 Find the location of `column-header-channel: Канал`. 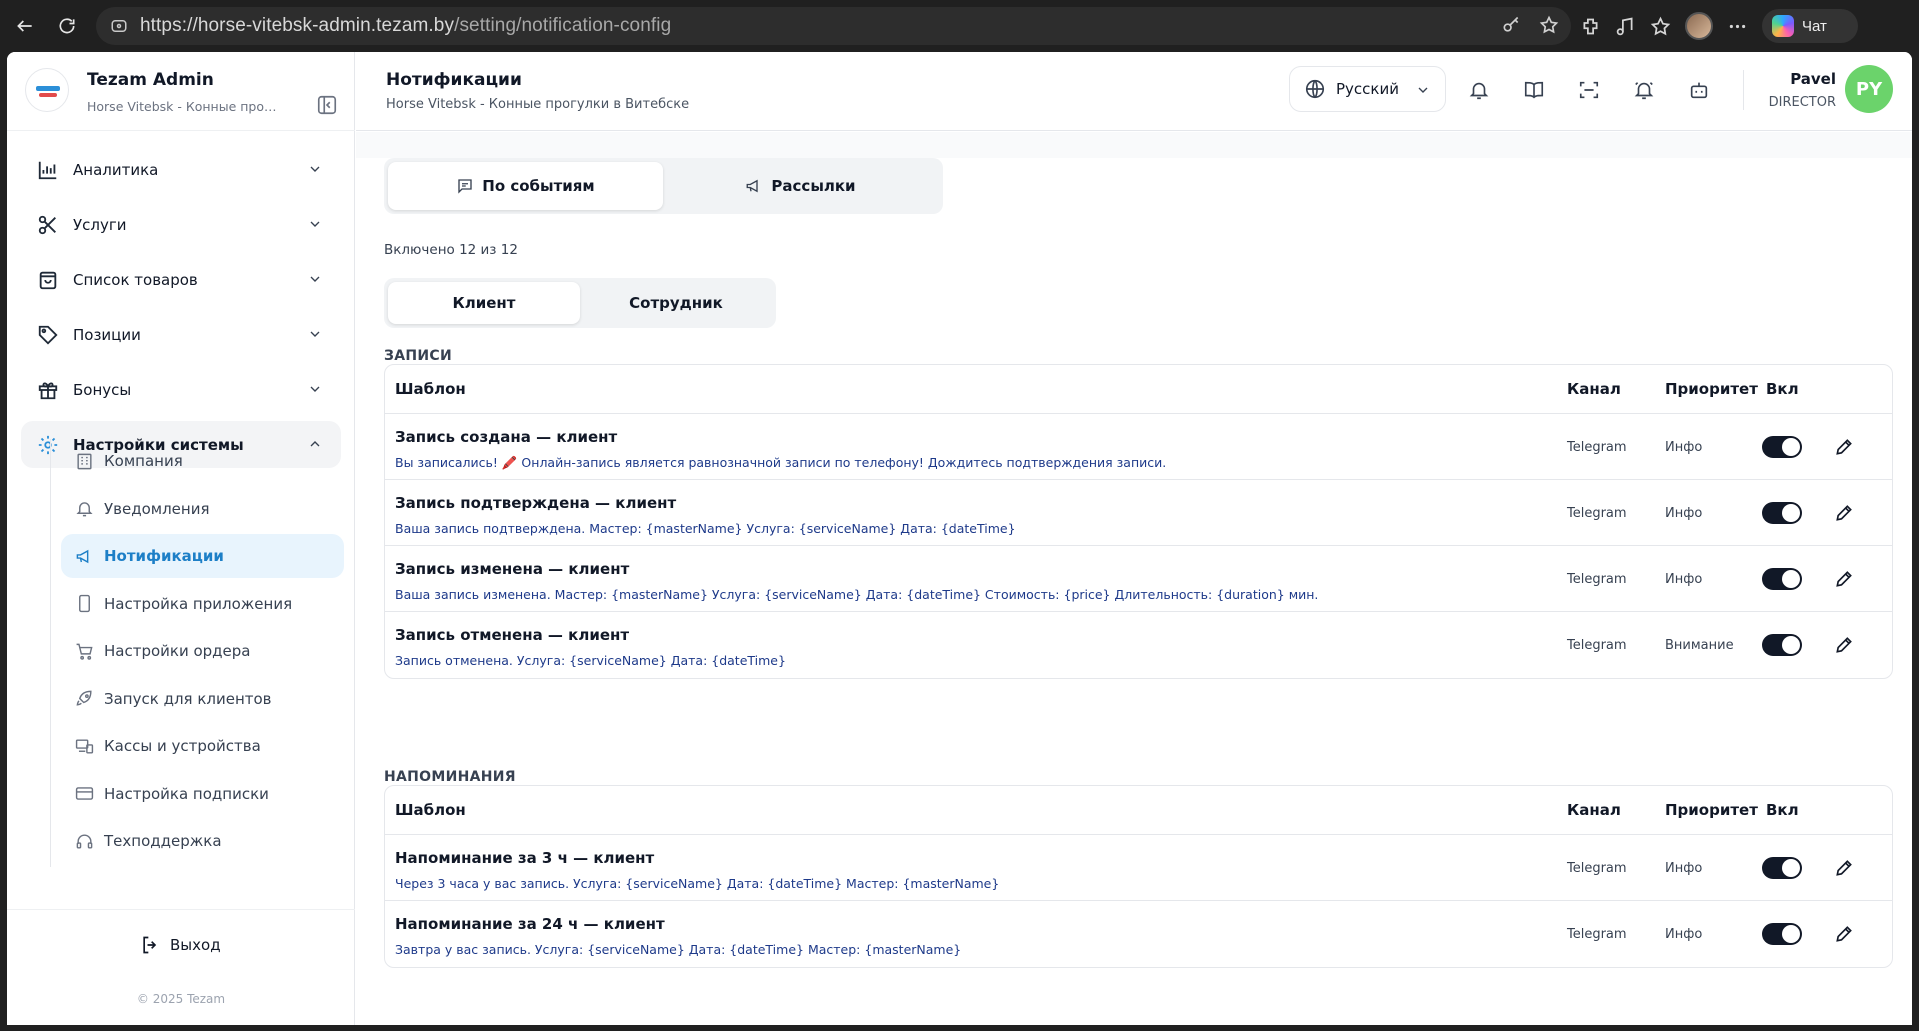

column-header-channel: Канал is located at coordinates (1594, 810).